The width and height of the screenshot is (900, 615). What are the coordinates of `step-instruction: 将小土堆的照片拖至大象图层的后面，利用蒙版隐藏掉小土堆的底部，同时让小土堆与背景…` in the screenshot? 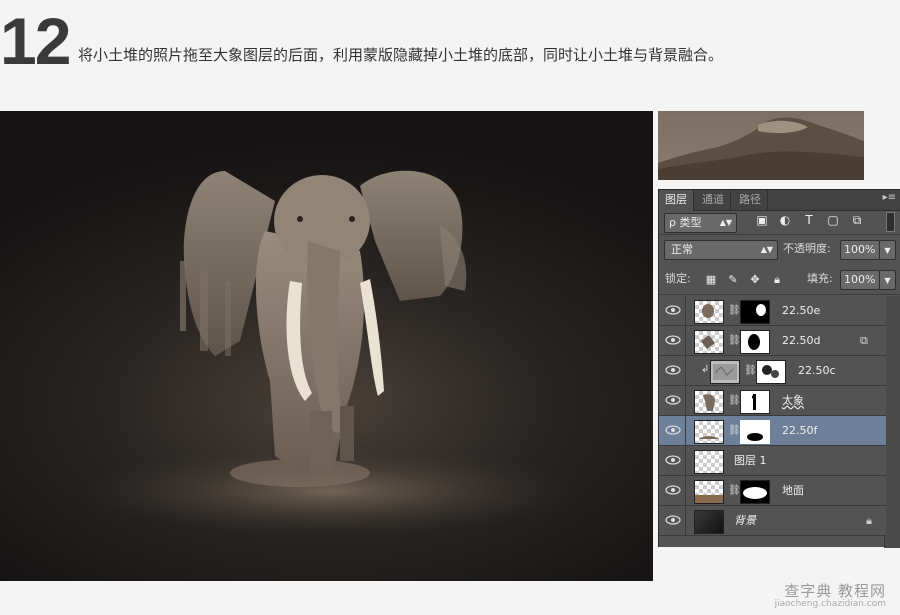 It's located at (401, 55).